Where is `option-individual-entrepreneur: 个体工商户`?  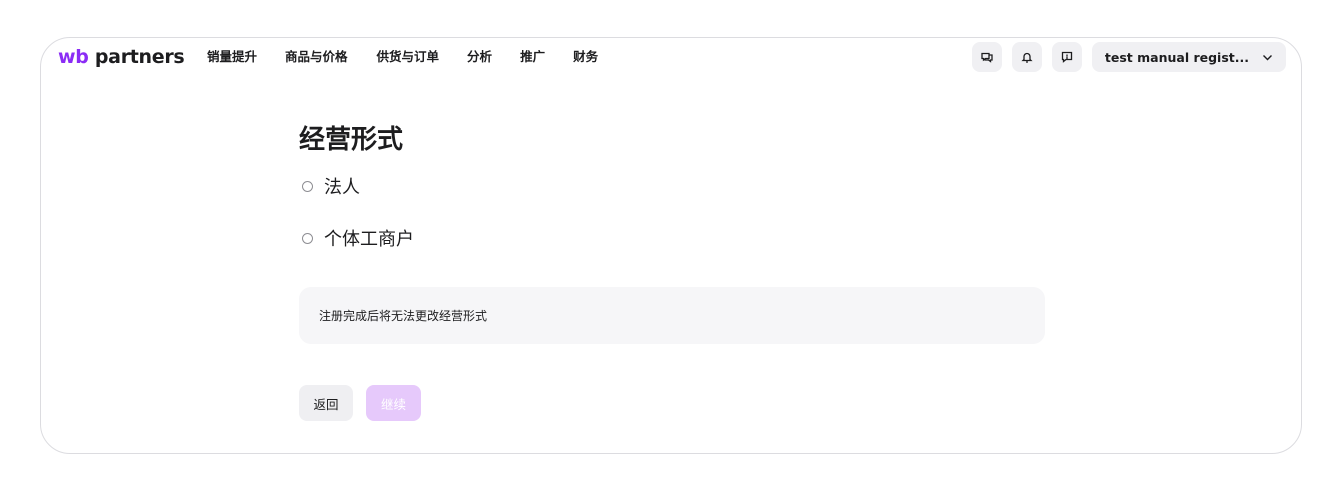 option-individual-entrepreneur: 个体工商户 is located at coordinates (672, 238).